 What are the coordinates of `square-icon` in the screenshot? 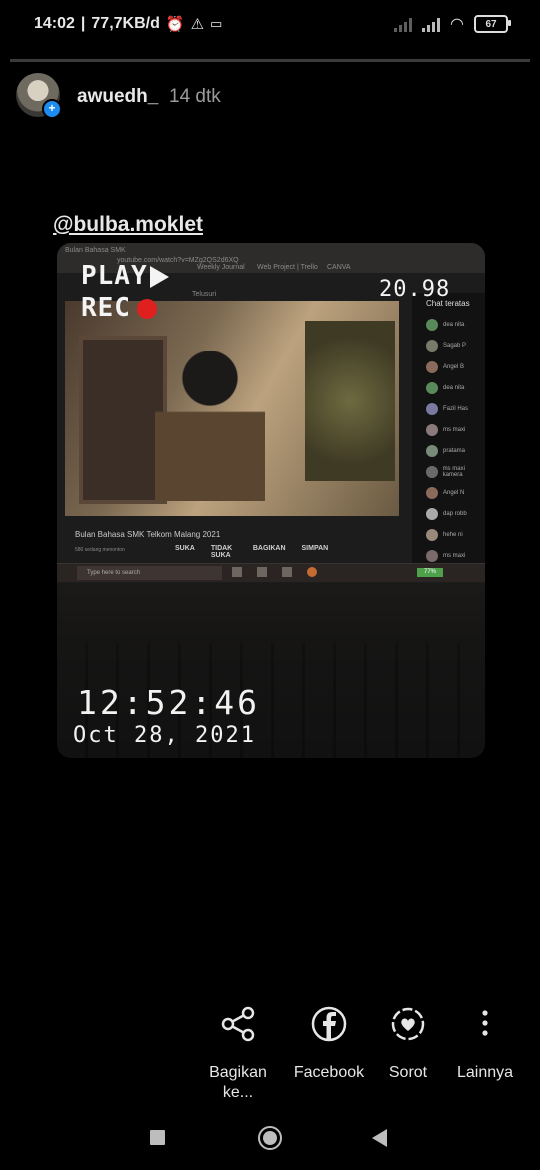 It's located at (157, 1137).